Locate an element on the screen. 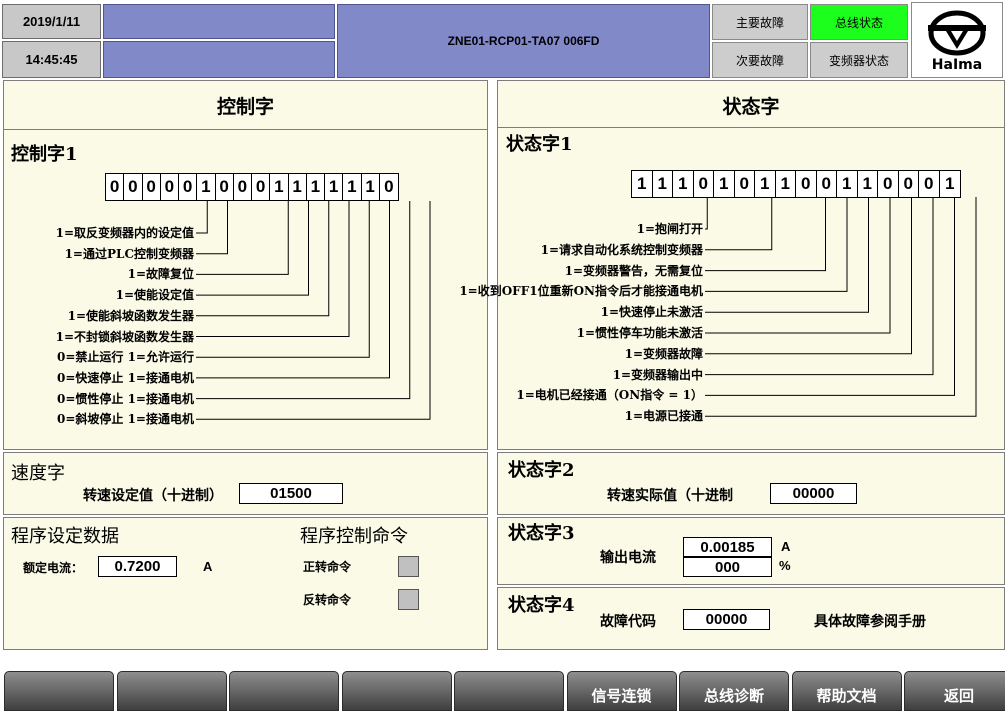 This screenshot has height=711, width=1005. output-current-value: 0.00185 is located at coordinates (727, 547).